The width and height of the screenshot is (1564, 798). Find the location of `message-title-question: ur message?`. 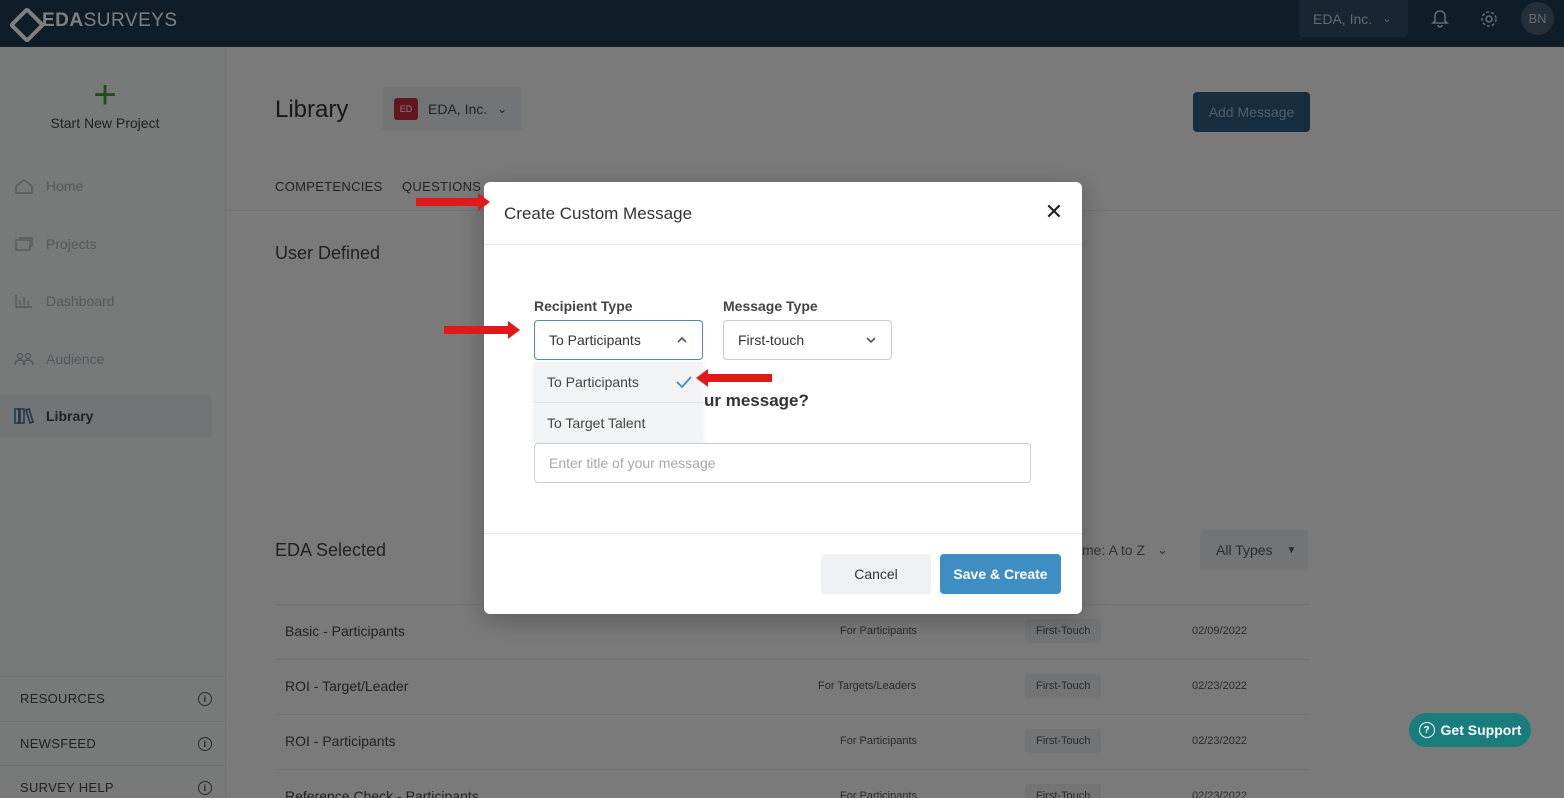

message-title-question: ur message? is located at coordinates (756, 400).